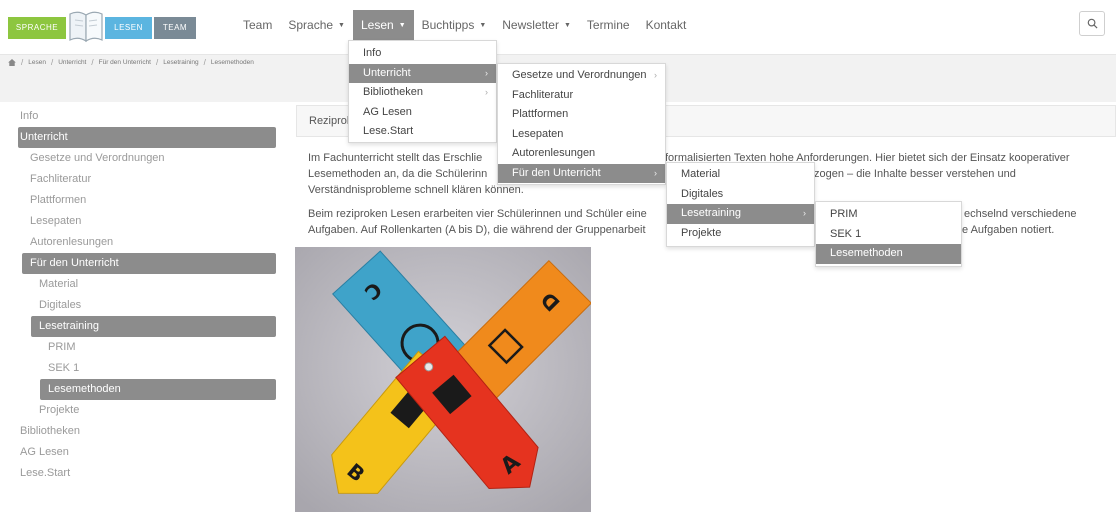 The image size is (1116, 519). I want to click on nav-kontakt: Kontakt, so click(666, 25).